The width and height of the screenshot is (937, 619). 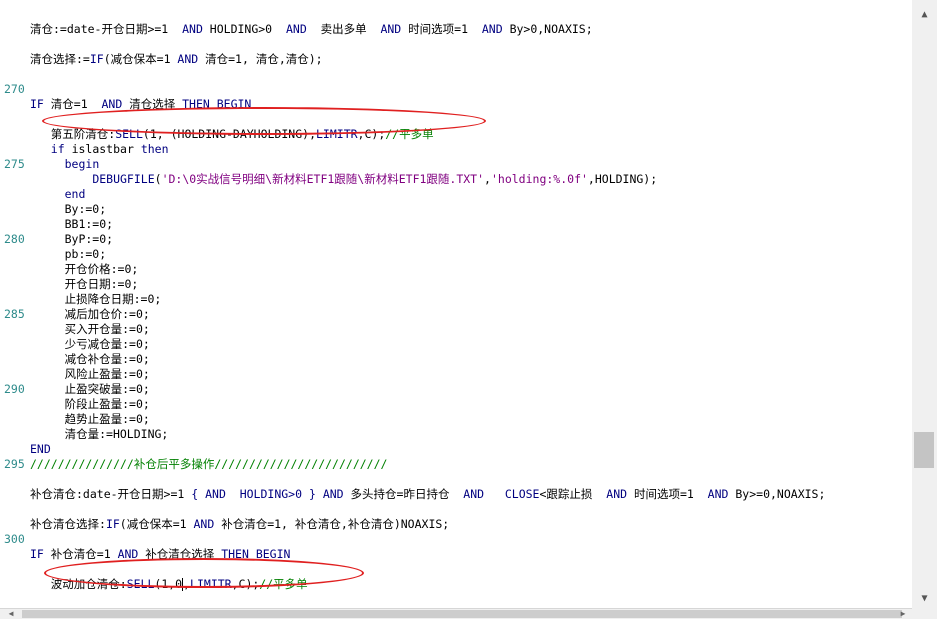 What do you see at coordinates (924, 15) in the screenshot?
I see `scroll-up-arrow-icon: ▲` at bounding box center [924, 15].